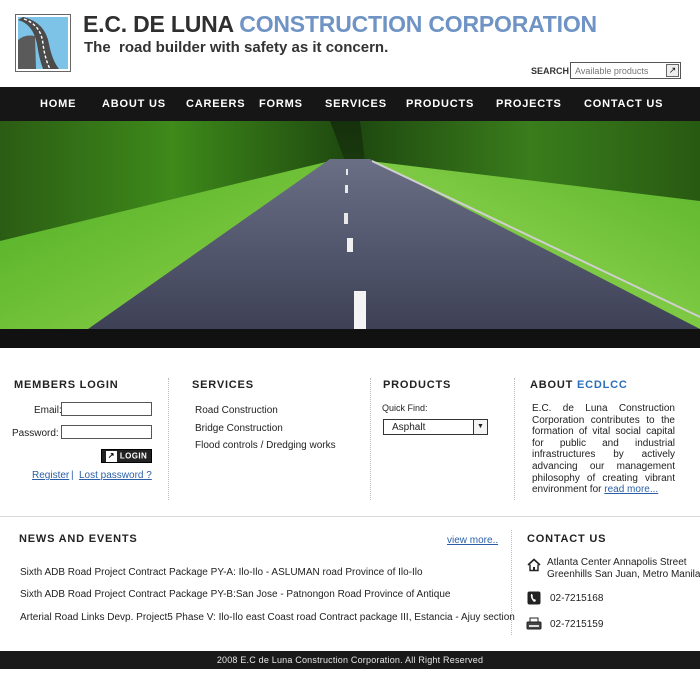  What do you see at coordinates (78, 539) in the screenshot?
I see `news-title: NEWS AND EVENTS` at bounding box center [78, 539].